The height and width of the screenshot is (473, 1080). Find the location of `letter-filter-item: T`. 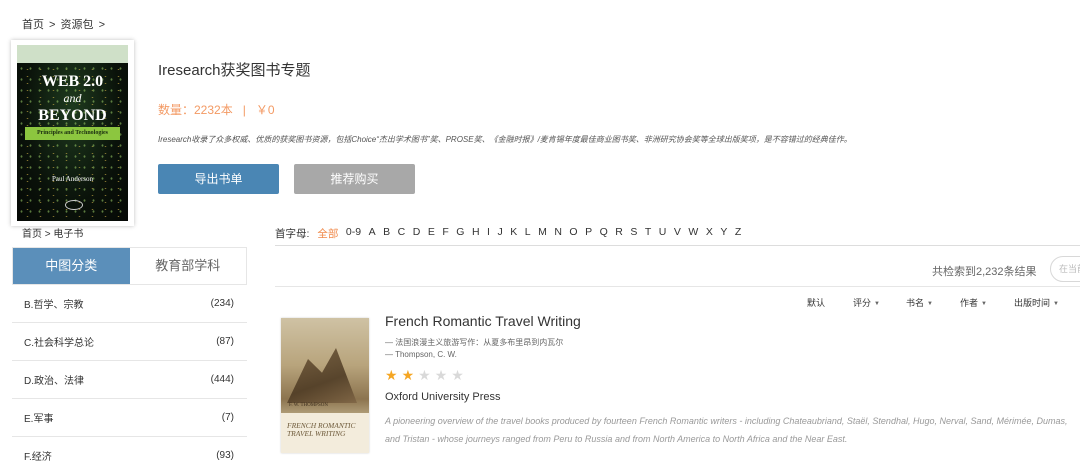

letter-filter-item: T is located at coordinates (648, 233).